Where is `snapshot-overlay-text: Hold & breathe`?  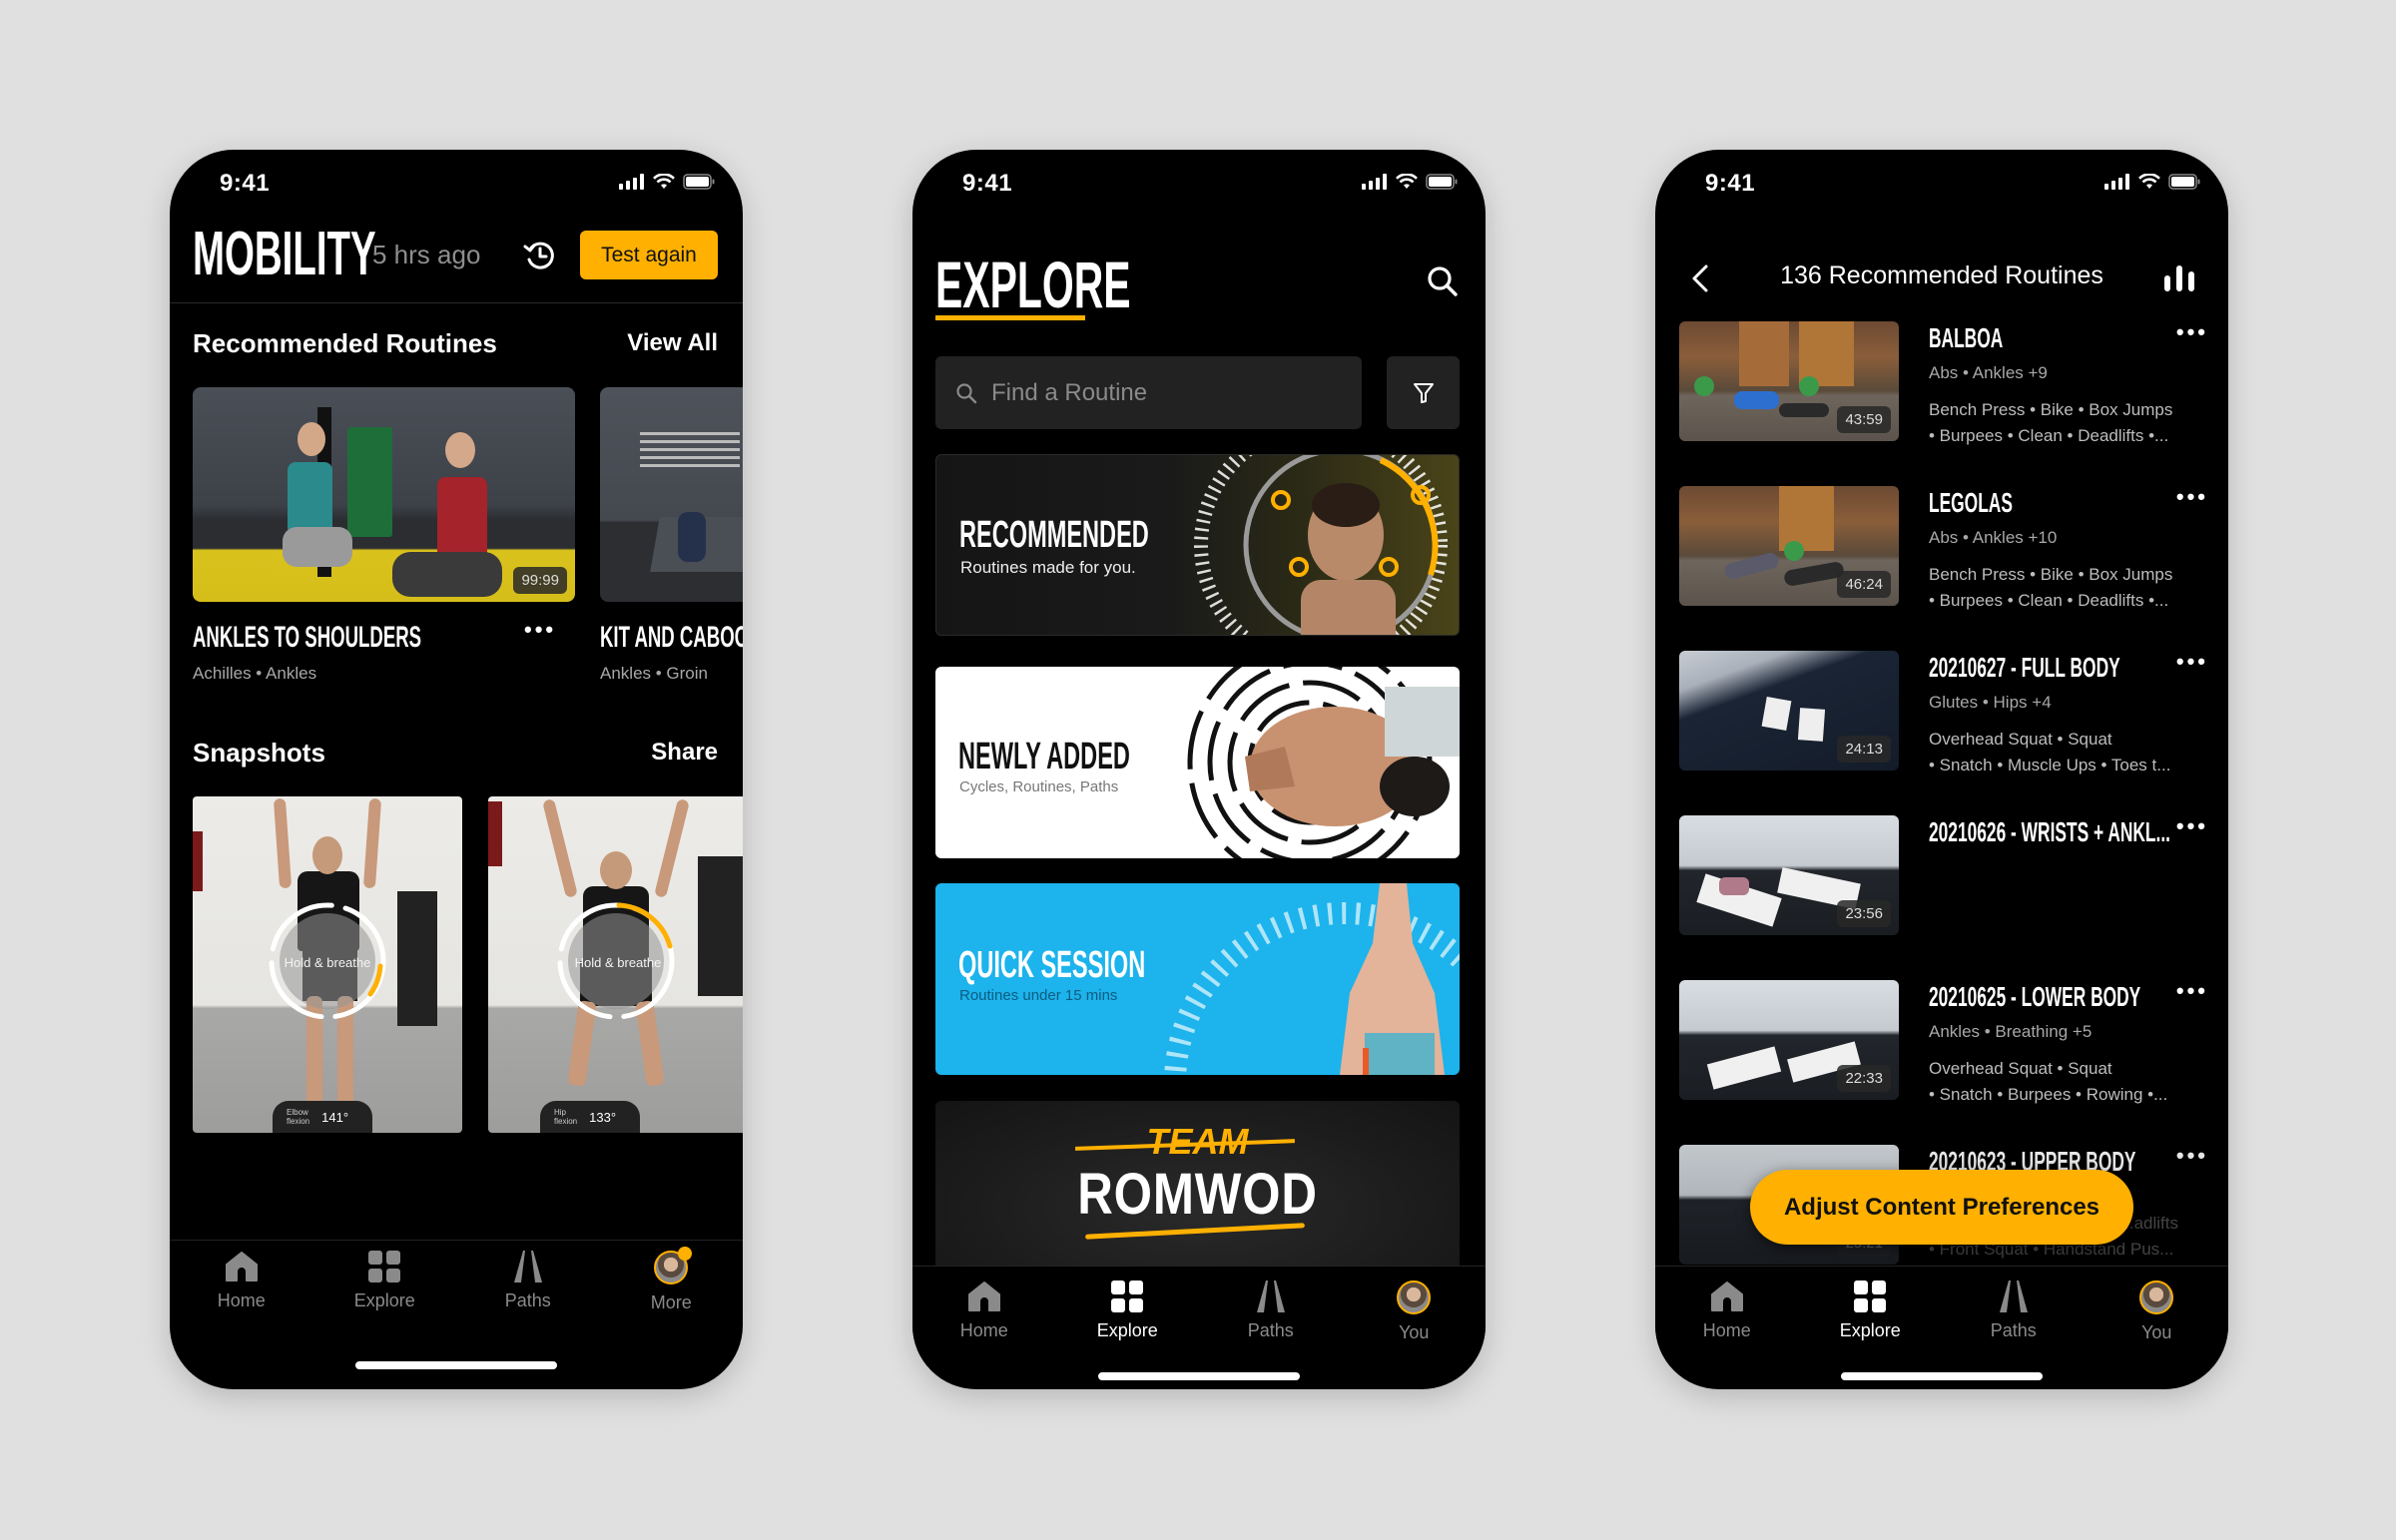
snapshot-overlay-text: Hold & breathe is located at coordinates (618, 962).